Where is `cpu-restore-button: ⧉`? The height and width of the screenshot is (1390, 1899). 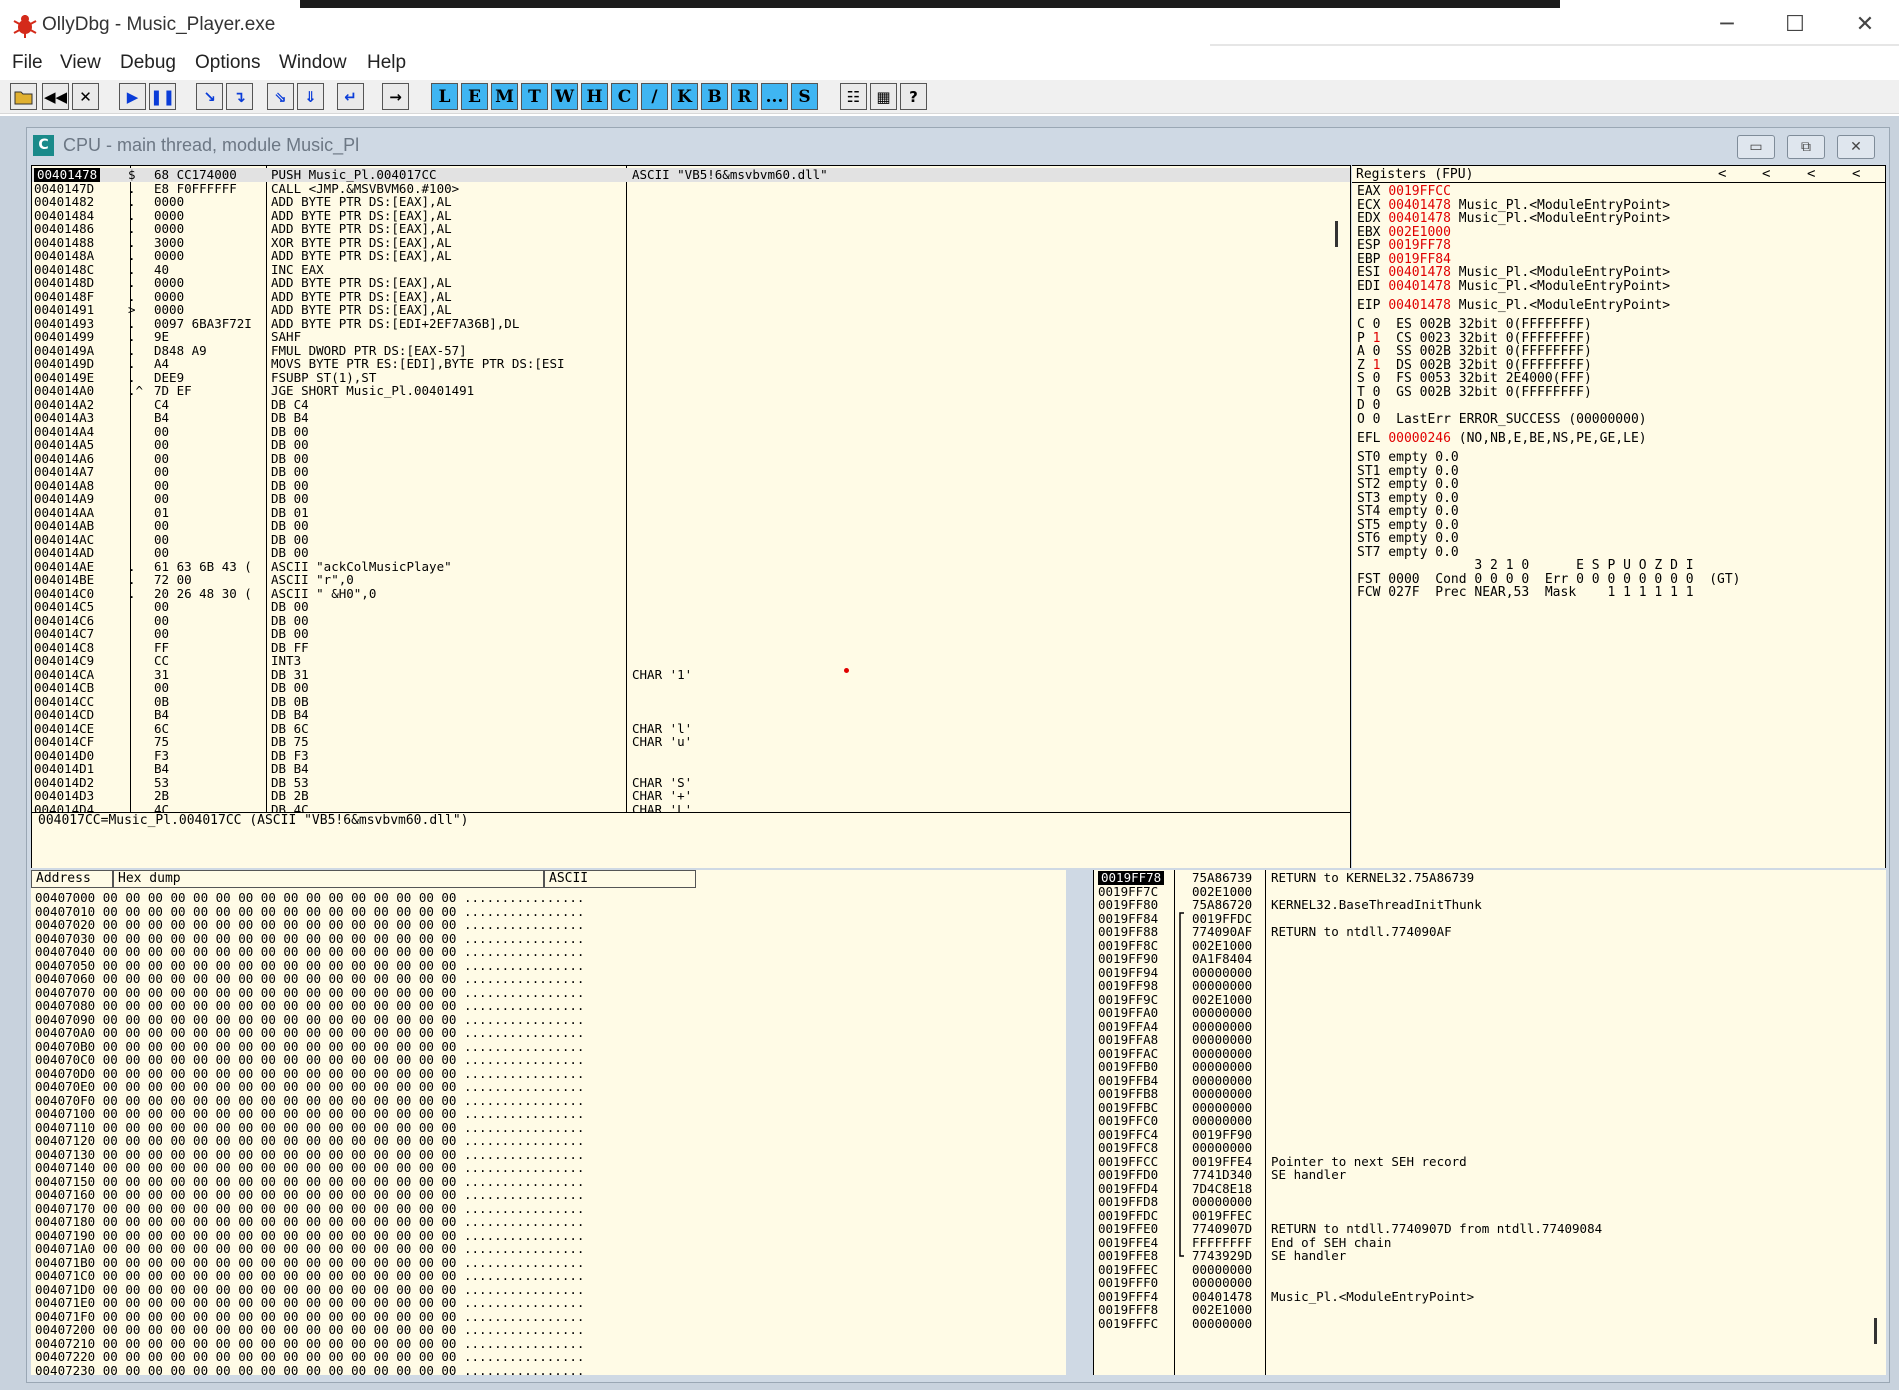 cpu-restore-button: ⧉ is located at coordinates (1806, 147).